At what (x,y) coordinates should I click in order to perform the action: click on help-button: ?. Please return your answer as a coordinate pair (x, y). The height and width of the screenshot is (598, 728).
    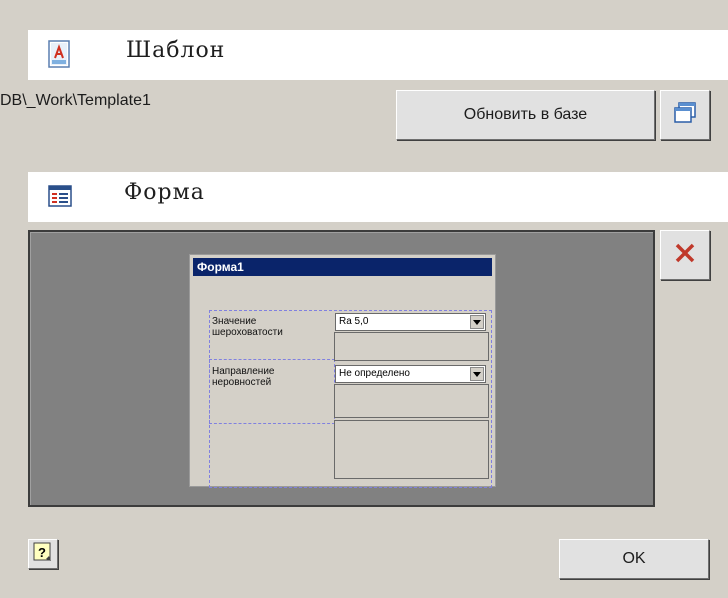
    Looking at the image, I should click on (43, 554).